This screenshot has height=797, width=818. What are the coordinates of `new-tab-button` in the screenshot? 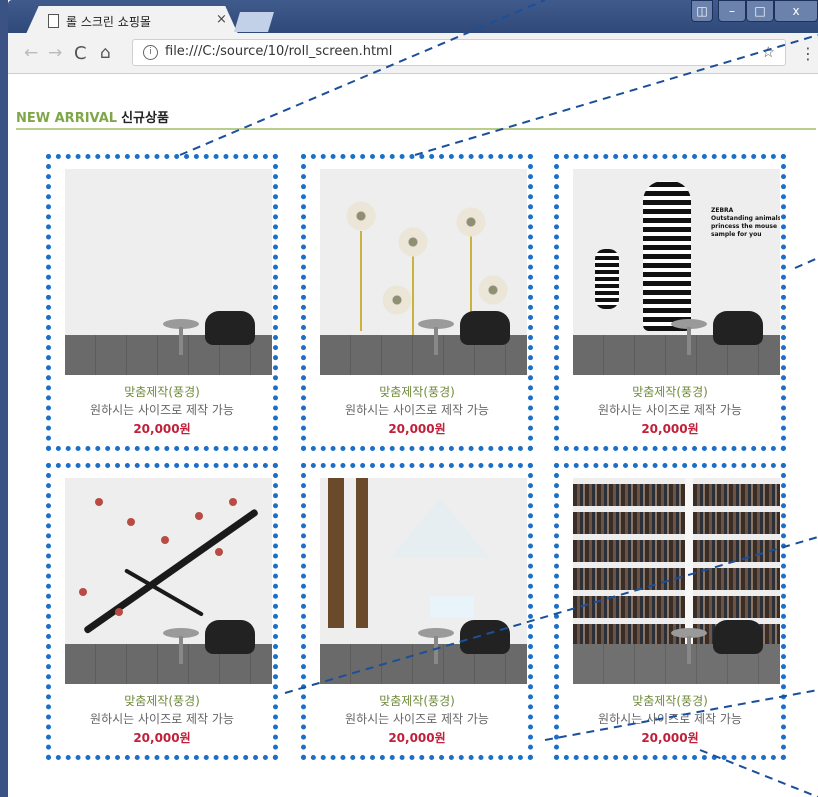 It's located at (254, 22).